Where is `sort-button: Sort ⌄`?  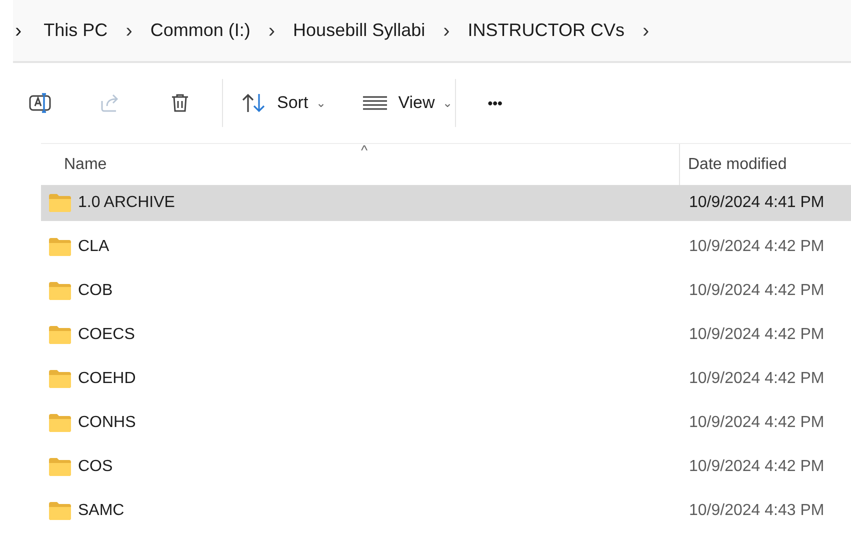 sort-button: Sort ⌄ is located at coordinates (283, 103).